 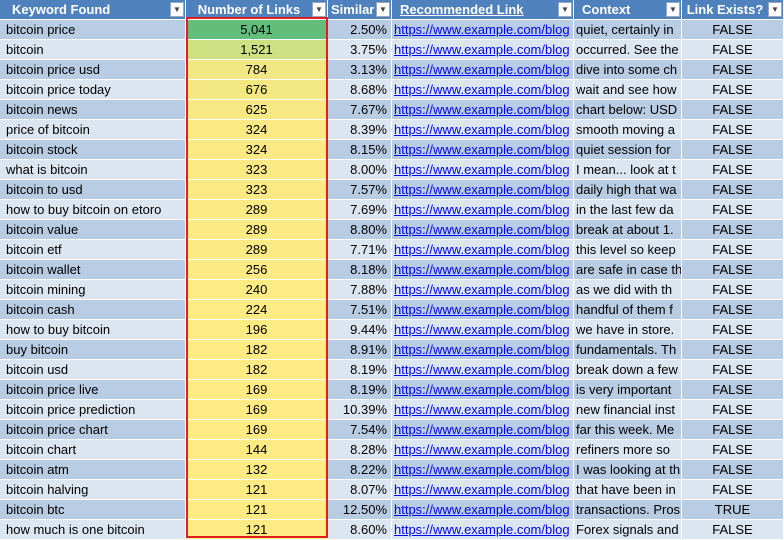 What do you see at coordinates (628, 70) in the screenshot?
I see `context-cell: dive into some ch` at bounding box center [628, 70].